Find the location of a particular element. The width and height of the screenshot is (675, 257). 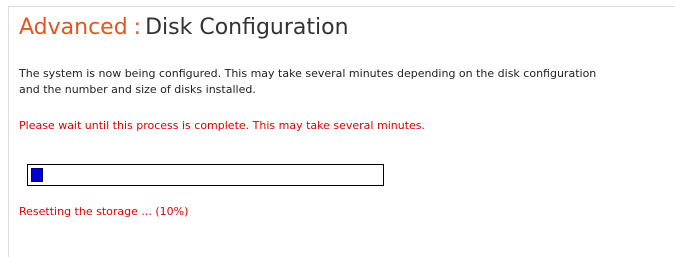

page-title: Advanced: Disk Configuration is located at coordinates (184, 28).